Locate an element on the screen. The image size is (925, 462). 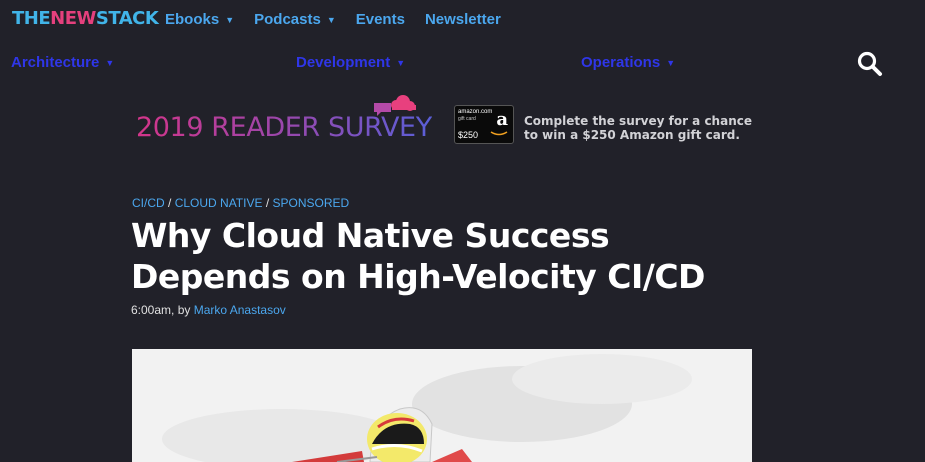
nav-events: Events is located at coordinates (380, 19).